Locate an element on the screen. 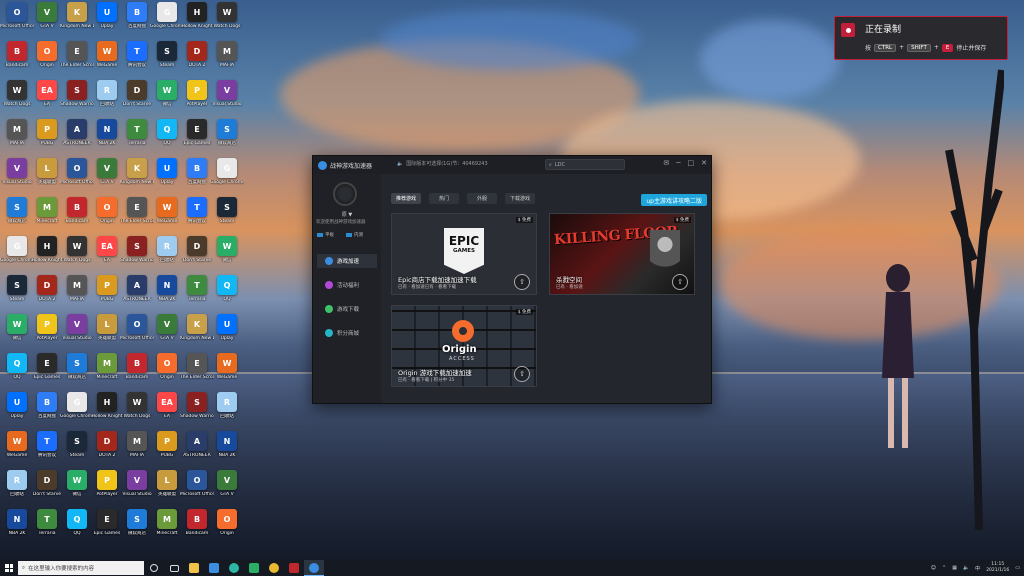 The height and width of the screenshot is (576, 1024). close-button: ✕ is located at coordinates (704, 163).